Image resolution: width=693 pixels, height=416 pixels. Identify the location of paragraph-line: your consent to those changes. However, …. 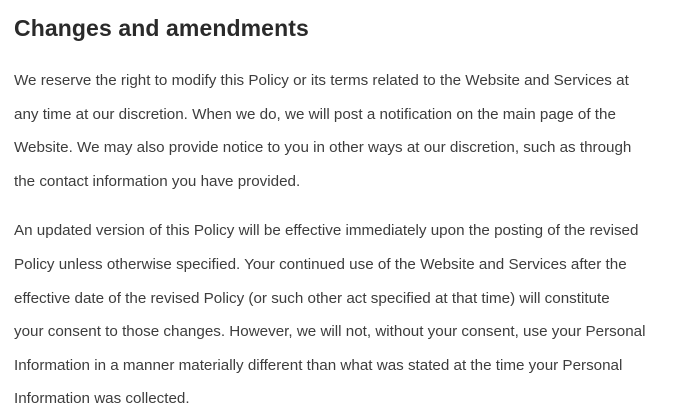
(330, 332).